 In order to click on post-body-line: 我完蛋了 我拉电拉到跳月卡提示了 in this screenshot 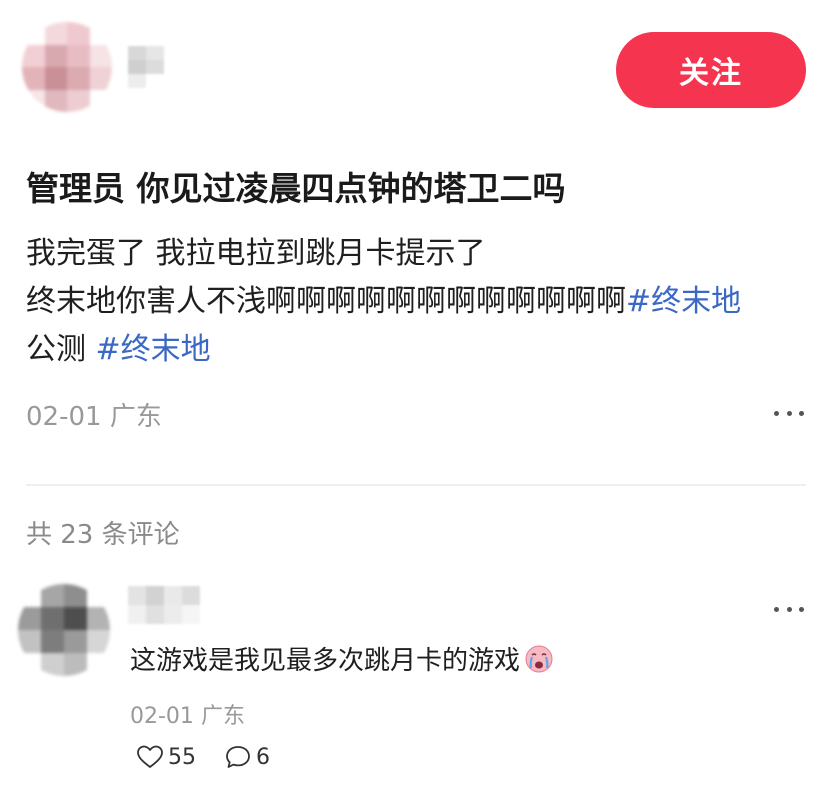, I will do `click(256, 253)`.